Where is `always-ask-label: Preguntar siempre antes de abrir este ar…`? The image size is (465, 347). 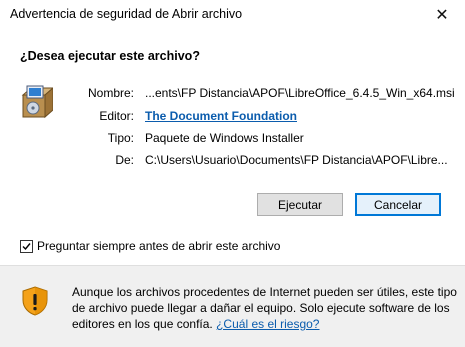
always-ask-label: Preguntar siempre antes de abrir este ar… is located at coordinates (159, 246).